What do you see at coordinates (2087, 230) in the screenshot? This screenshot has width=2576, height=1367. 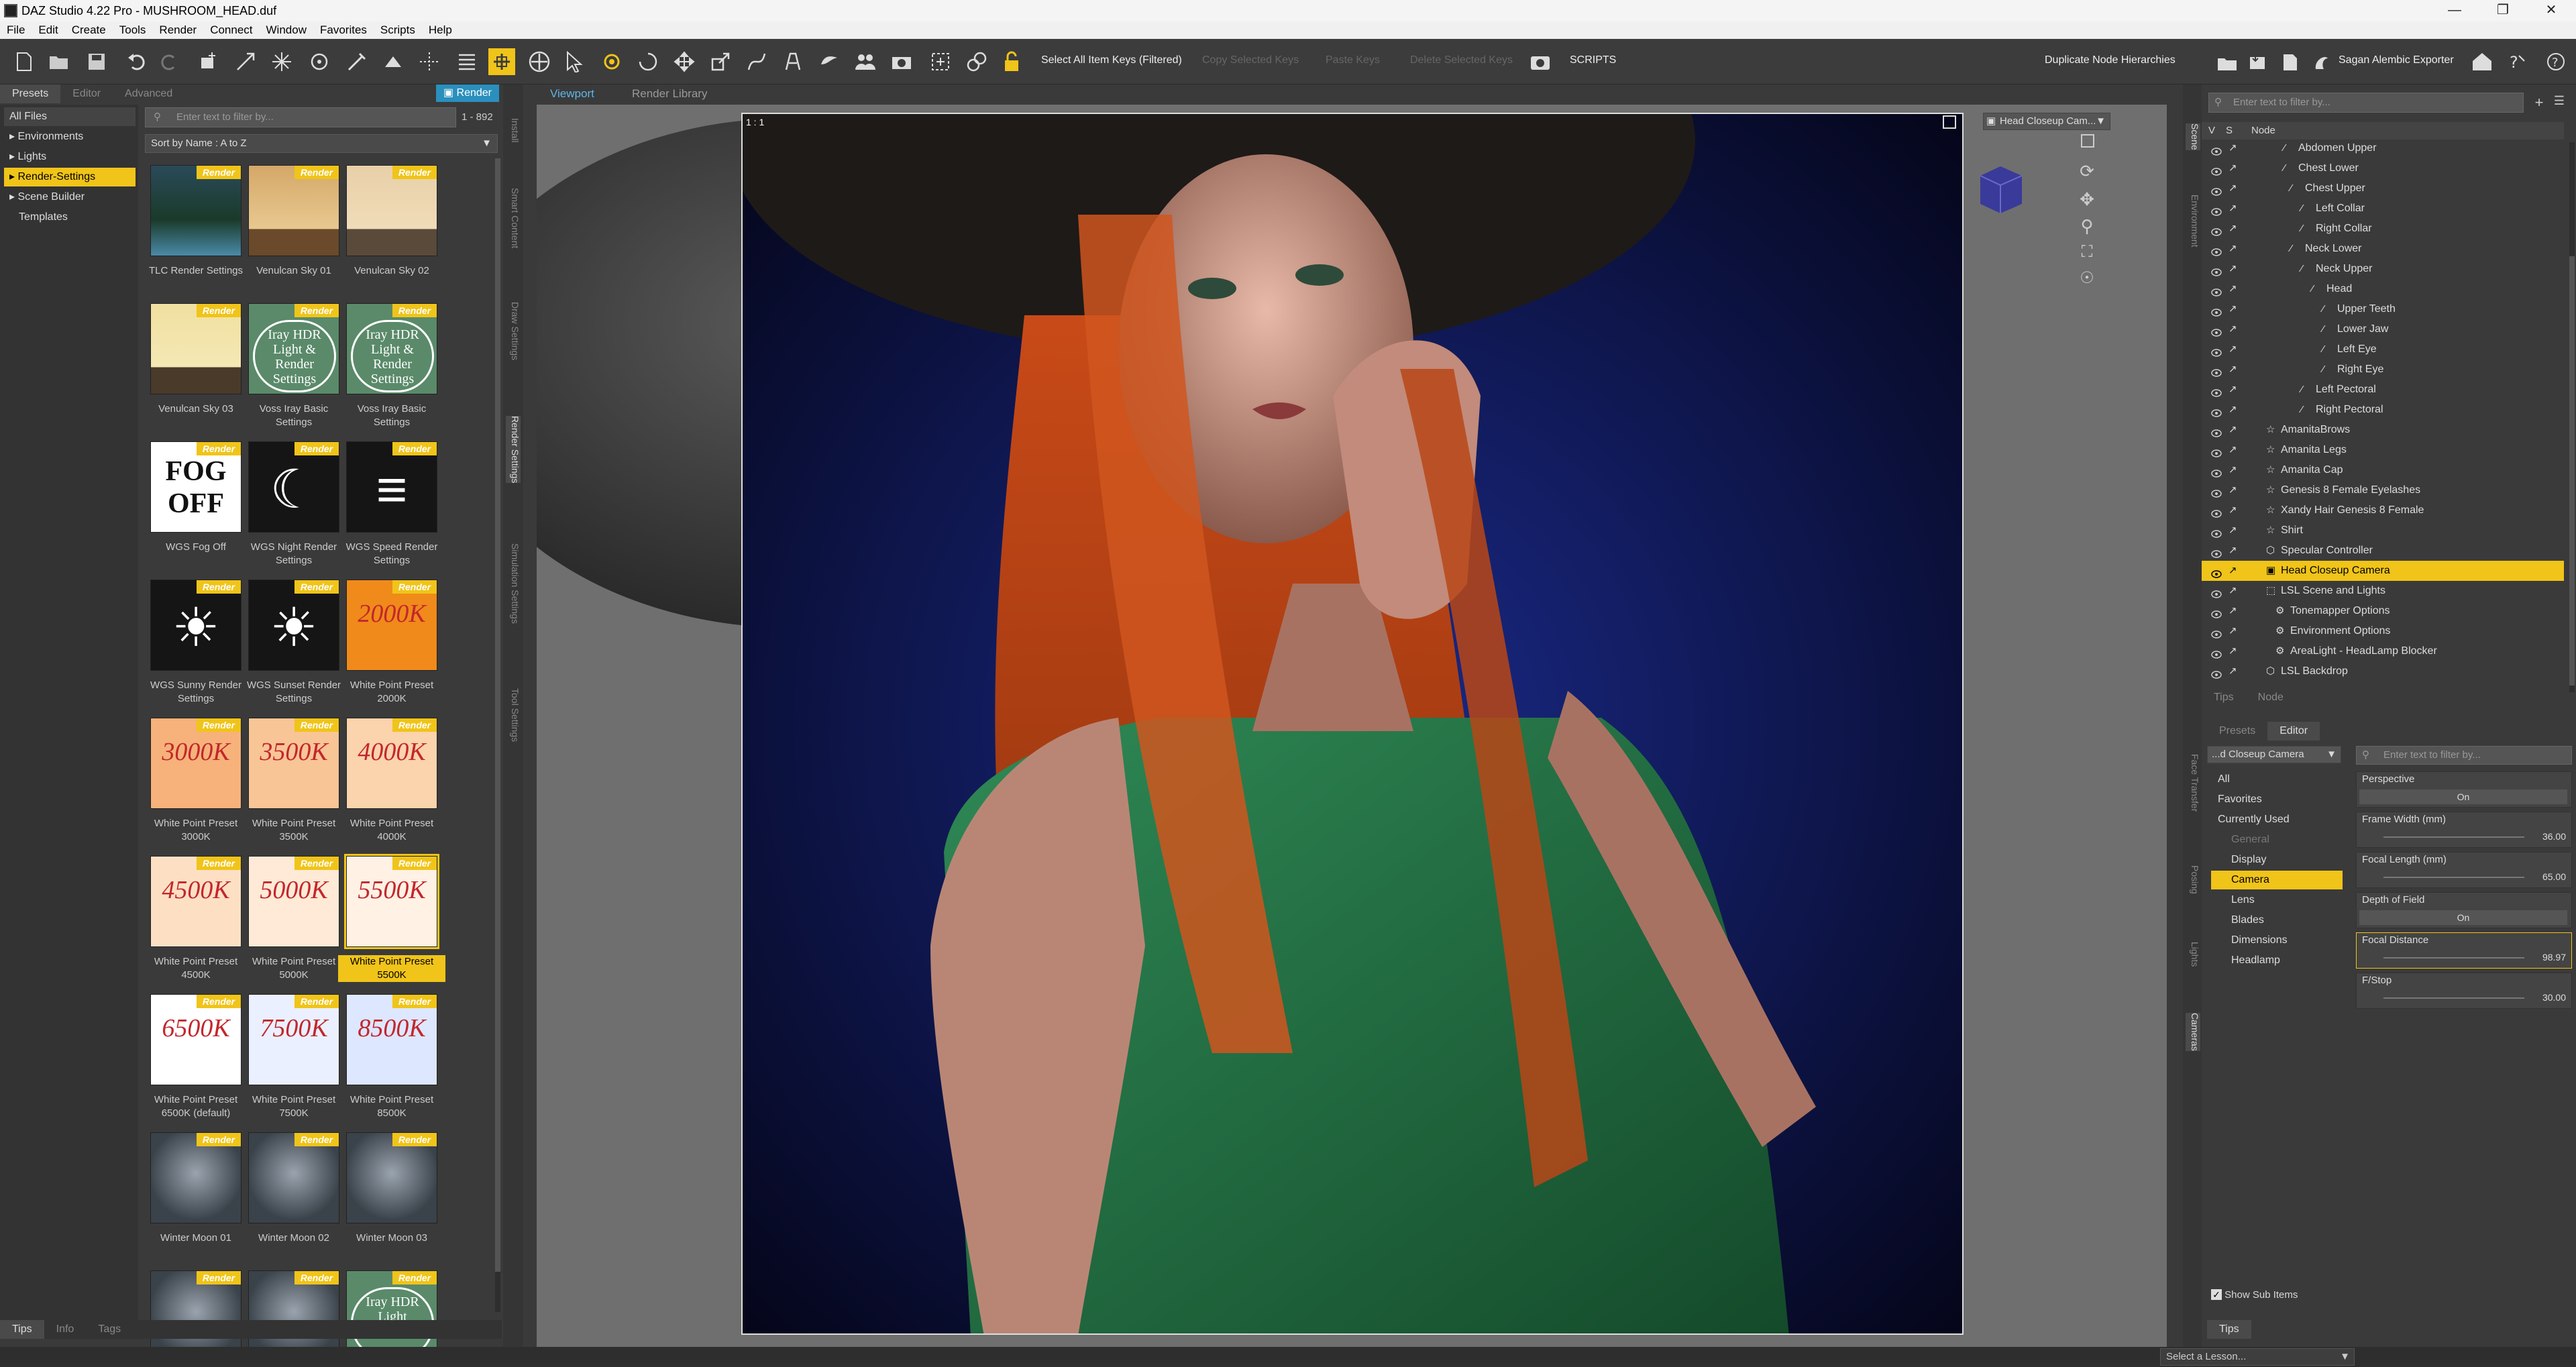 I see `zoom-icon: ⚲` at bounding box center [2087, 230].